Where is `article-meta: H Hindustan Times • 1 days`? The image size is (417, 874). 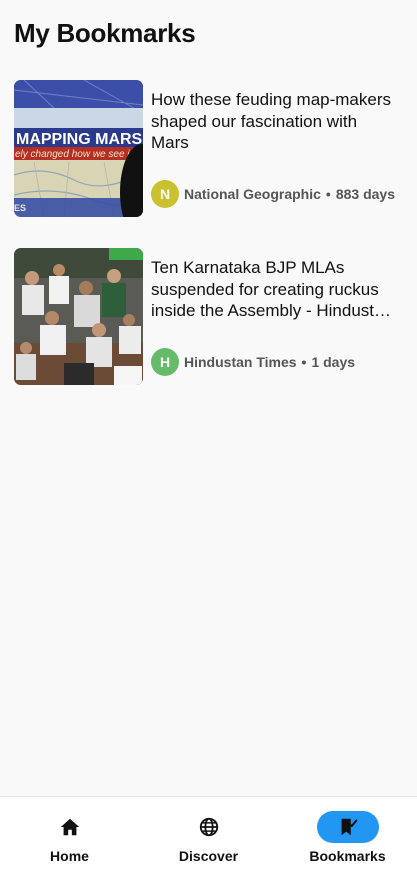 article-meta: H Hindustan Times • 1 days is located at coordinates (253, 362).